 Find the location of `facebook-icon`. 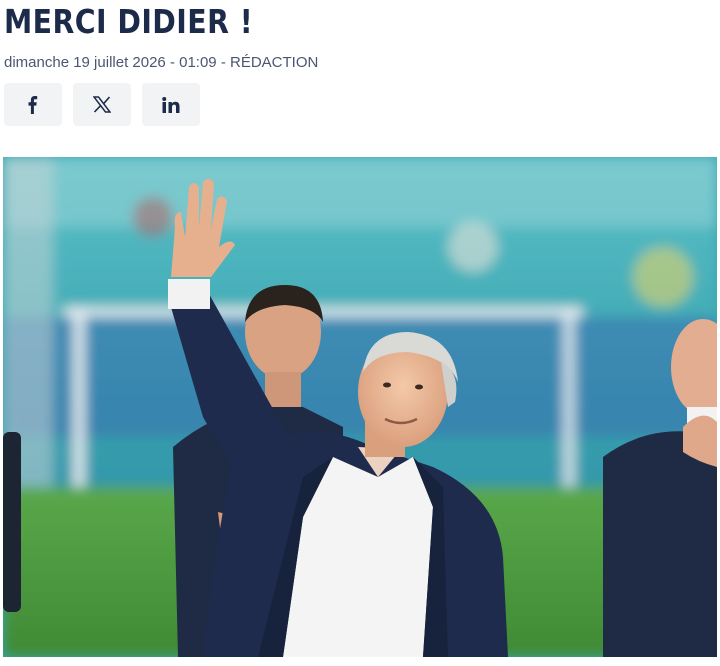

facebook-icon is located at coordinates (33, 104).